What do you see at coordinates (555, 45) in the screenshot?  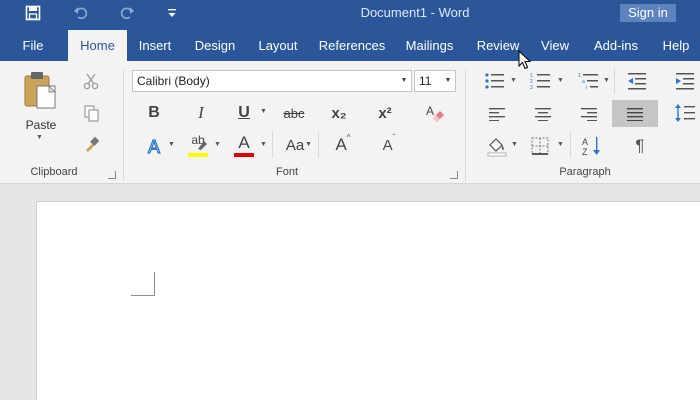 I see `tab-view: View` at bounding box center [555, 45].